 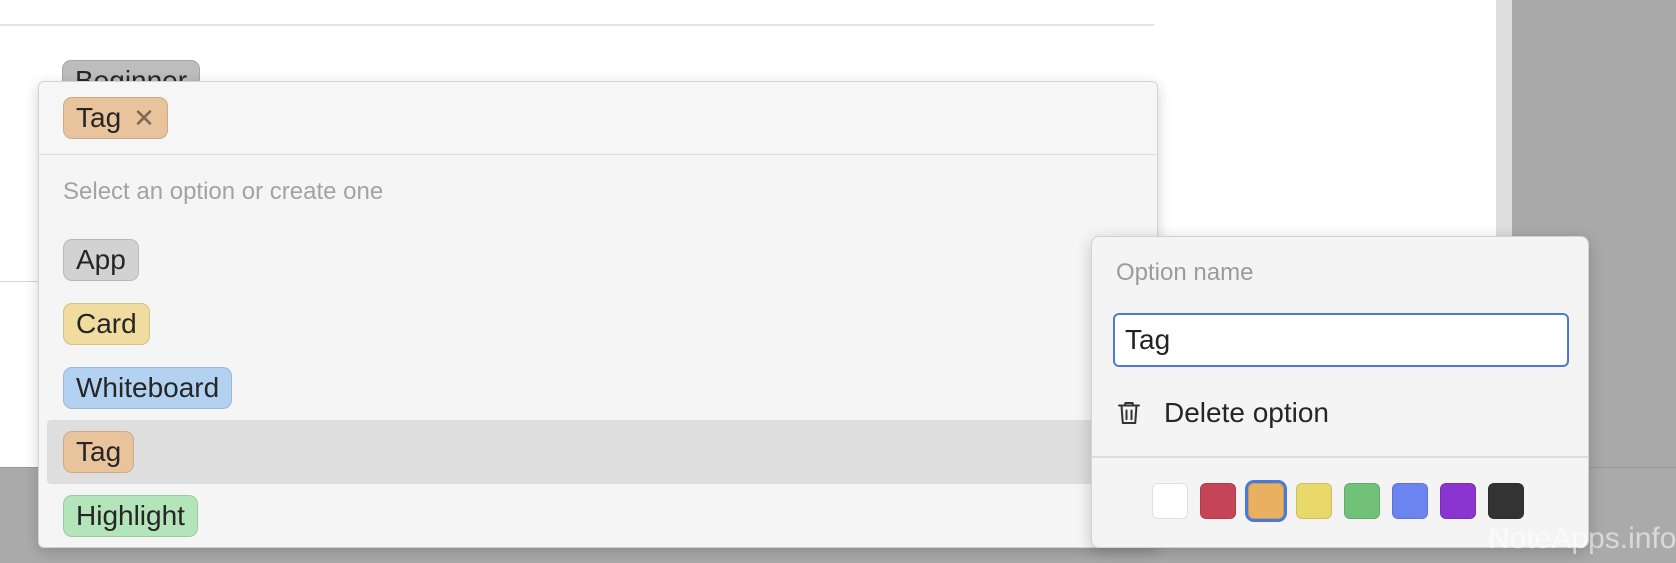 I want to click on option-chip: Tag, so click(x=99, y=452).